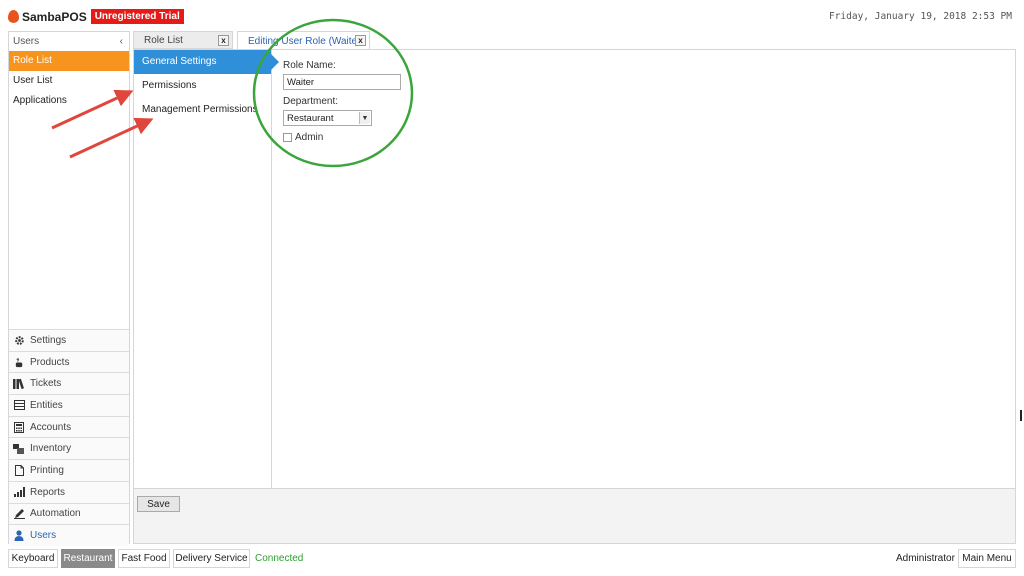 This screenshot has width=1024, height=576. I want to click on section-general-settings: General Settings, so click(206, 62).